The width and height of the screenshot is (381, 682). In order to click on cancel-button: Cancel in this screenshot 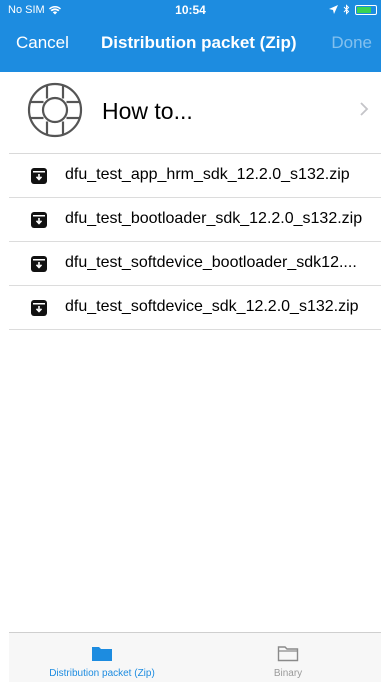, I will do `click(42, 43)`.